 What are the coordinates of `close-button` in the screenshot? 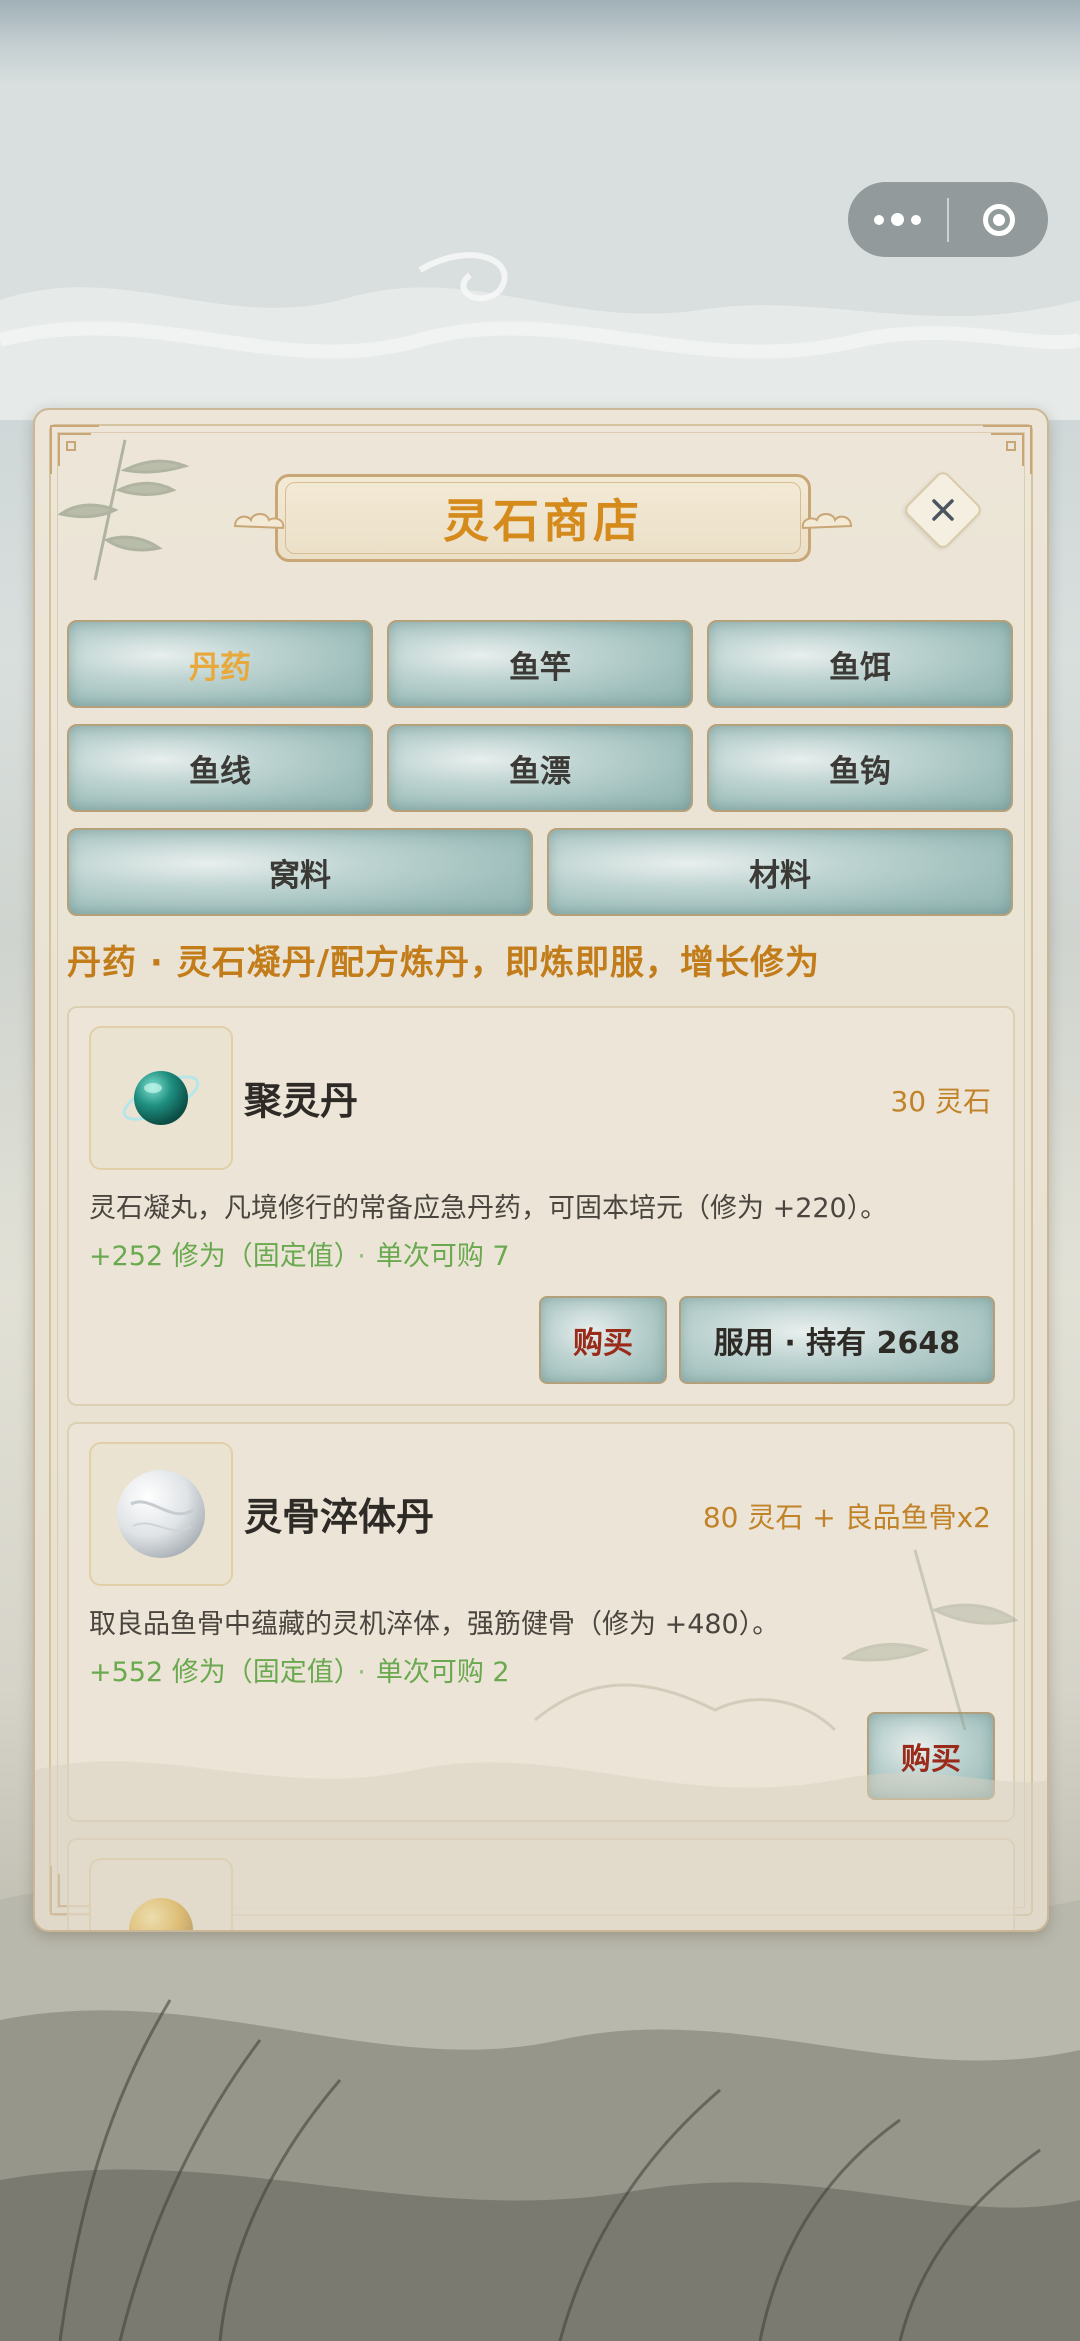 It's located at (943, 510).